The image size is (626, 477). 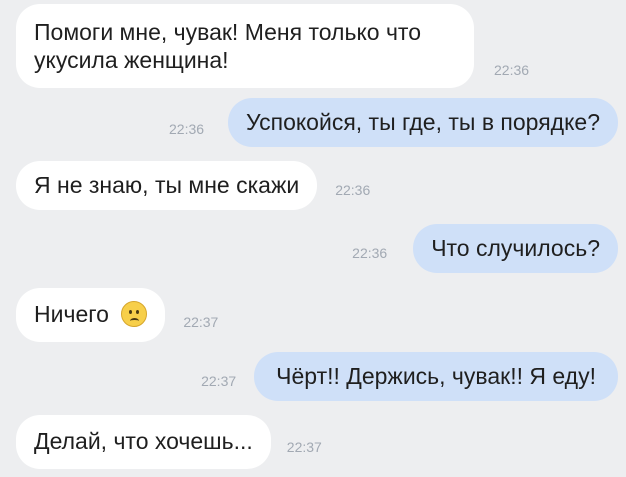 I want to click on confused-face-emoji-icon, so click(x=134, y=314).